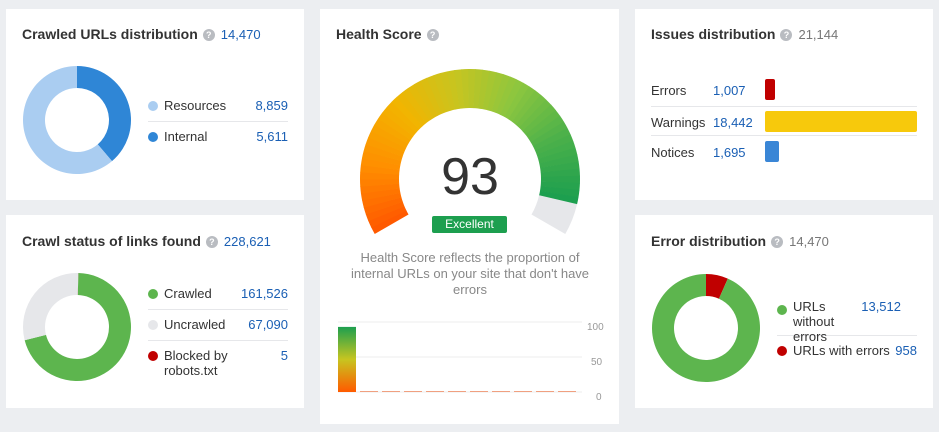 Image resolution: width=939 pixels, height=432 pixels. I want to click on health-score-gauge, so click(470, 151).